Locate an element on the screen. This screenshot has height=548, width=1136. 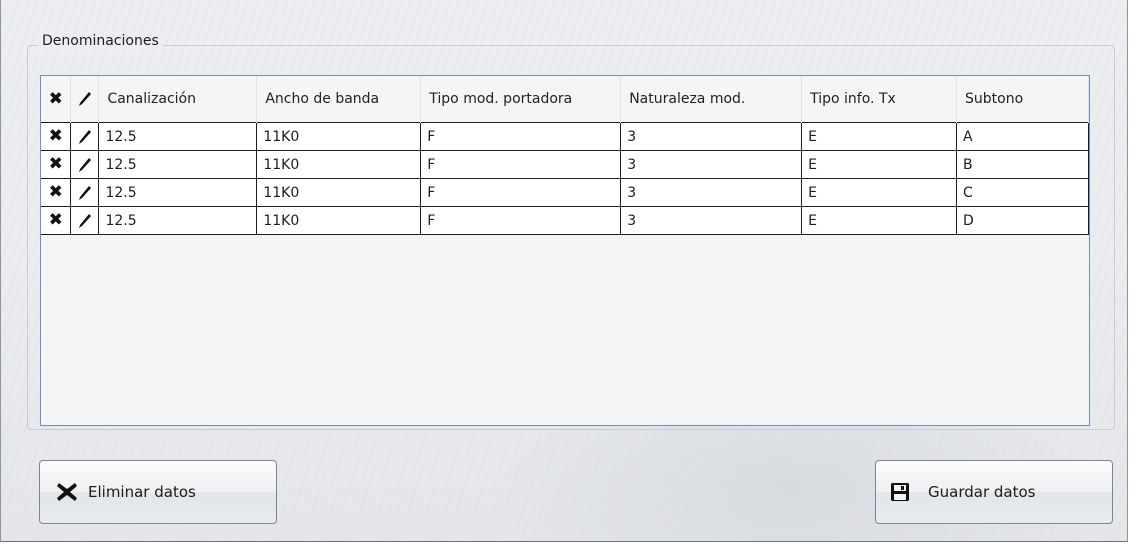
cell-subtono: B is located at coordinates (1022, 164).